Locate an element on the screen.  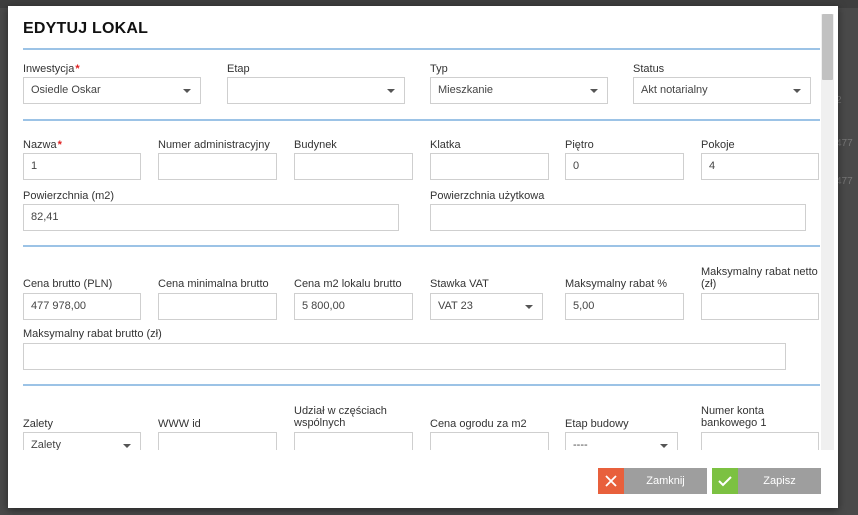
zalety-select: Zalety is located at coordinates (82, 441).